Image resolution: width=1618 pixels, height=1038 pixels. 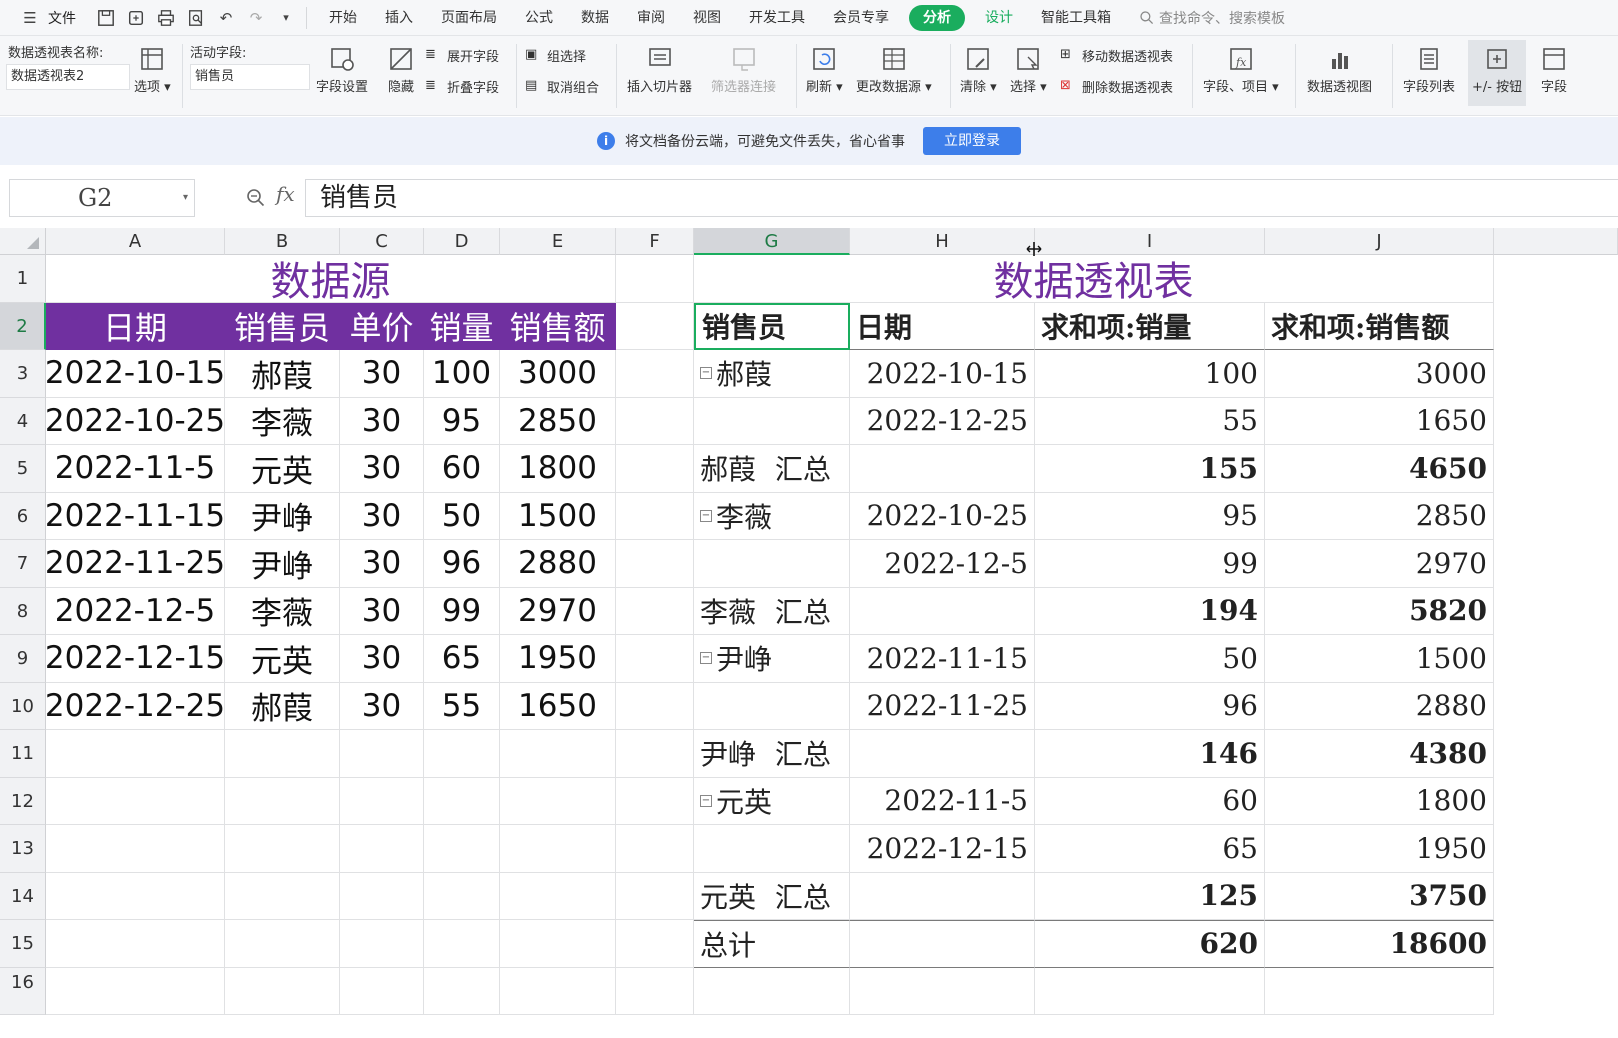 I want to click on field-header-button: 字段, so click(x=1554, y=68).